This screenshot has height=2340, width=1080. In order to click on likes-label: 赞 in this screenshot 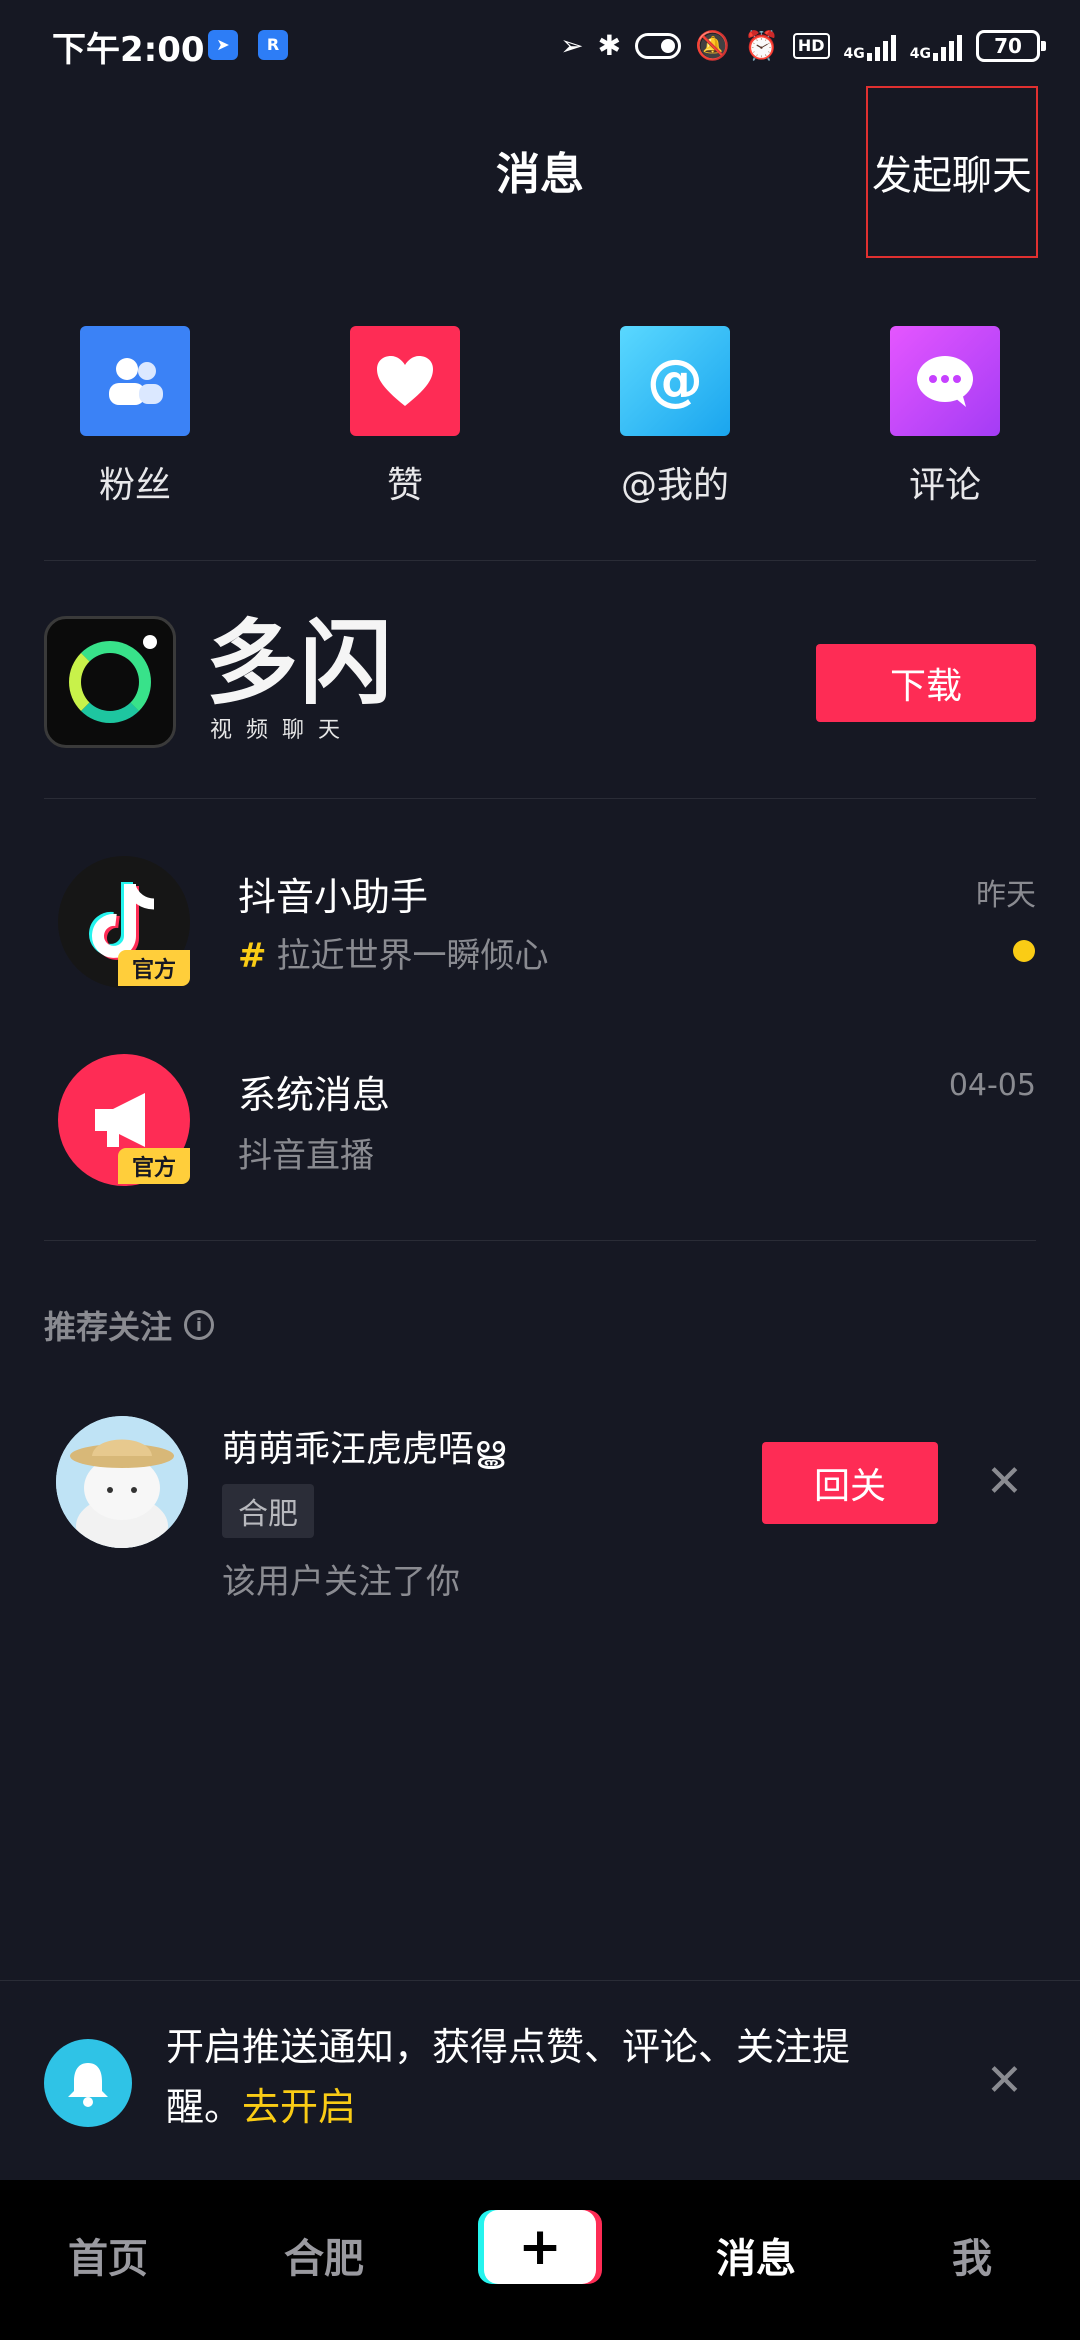, I will do `click(404, 485)`.